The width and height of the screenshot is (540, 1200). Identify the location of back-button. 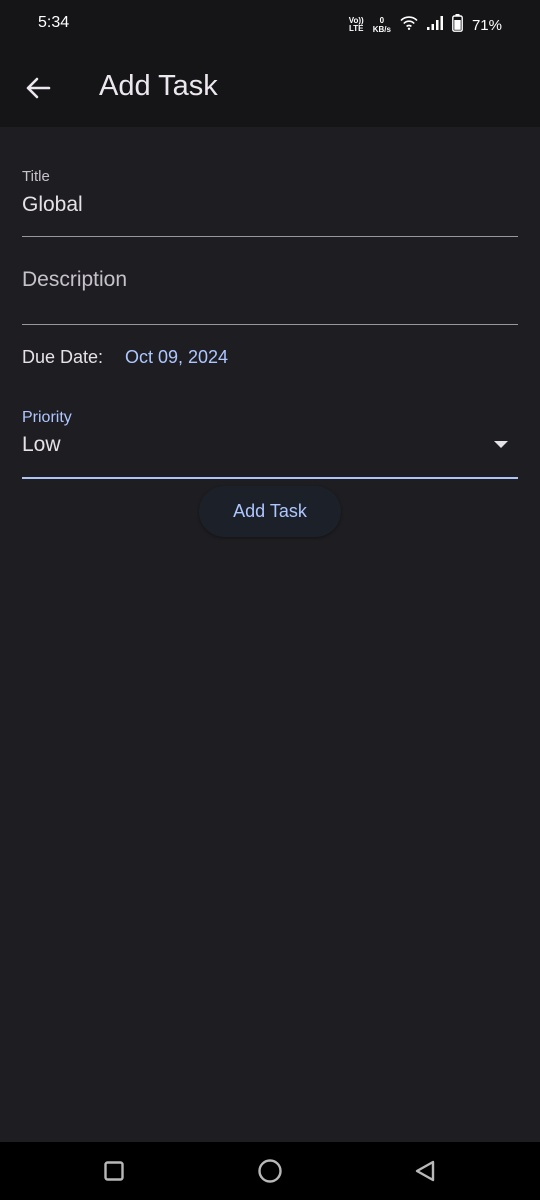
(38, 88).